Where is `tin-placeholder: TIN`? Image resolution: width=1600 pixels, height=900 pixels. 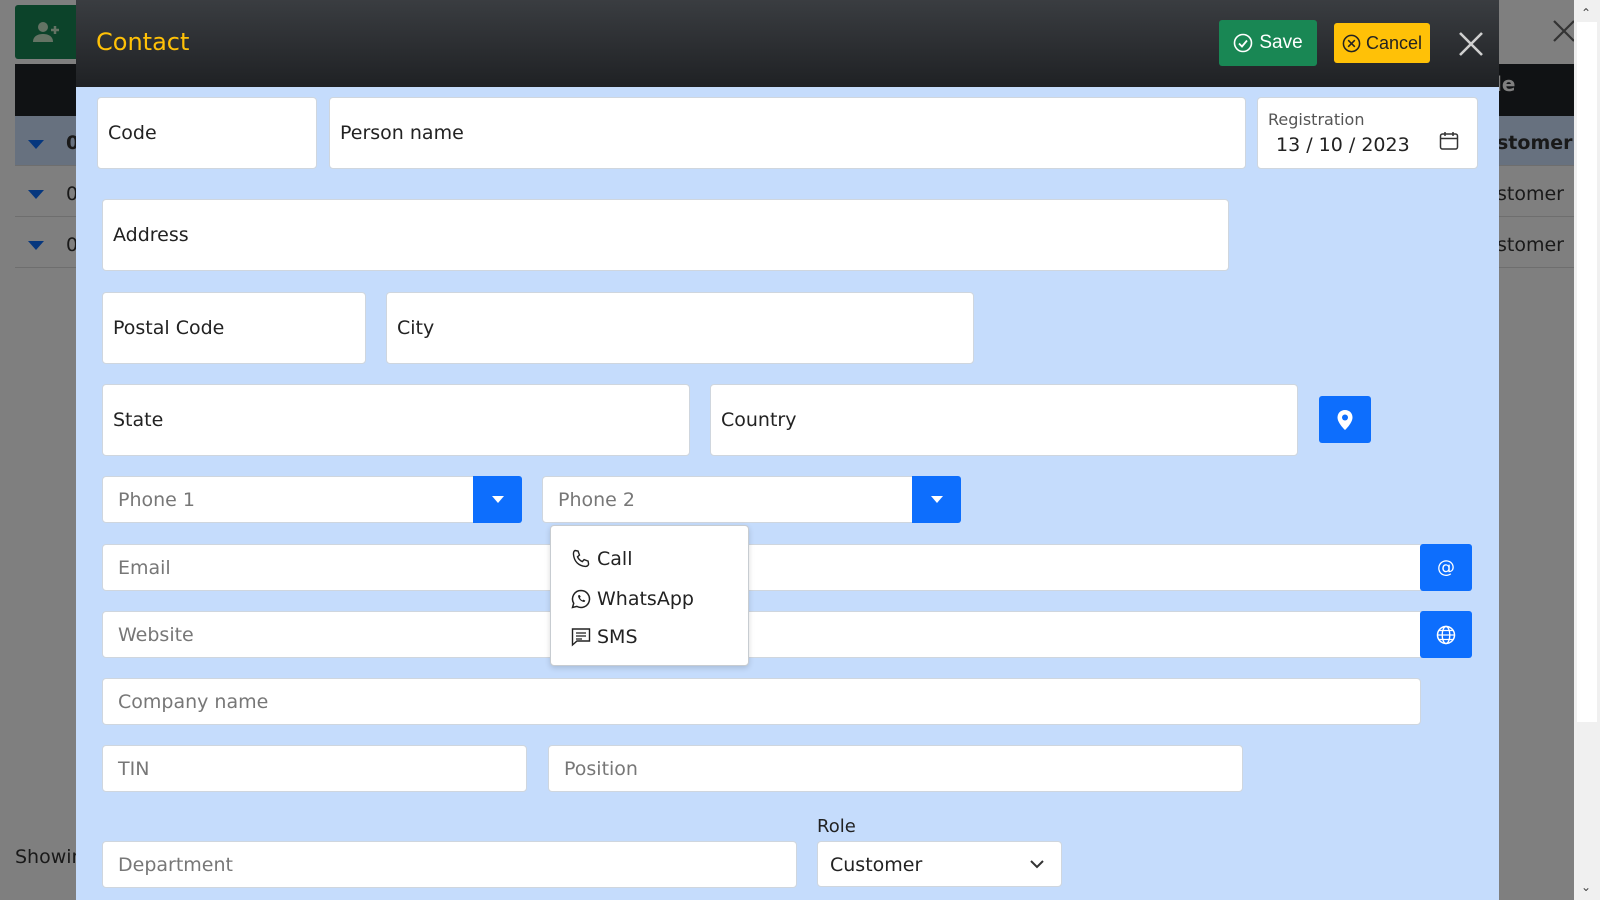 tin-placeholder: TIN is located at coordinates (134, 769).